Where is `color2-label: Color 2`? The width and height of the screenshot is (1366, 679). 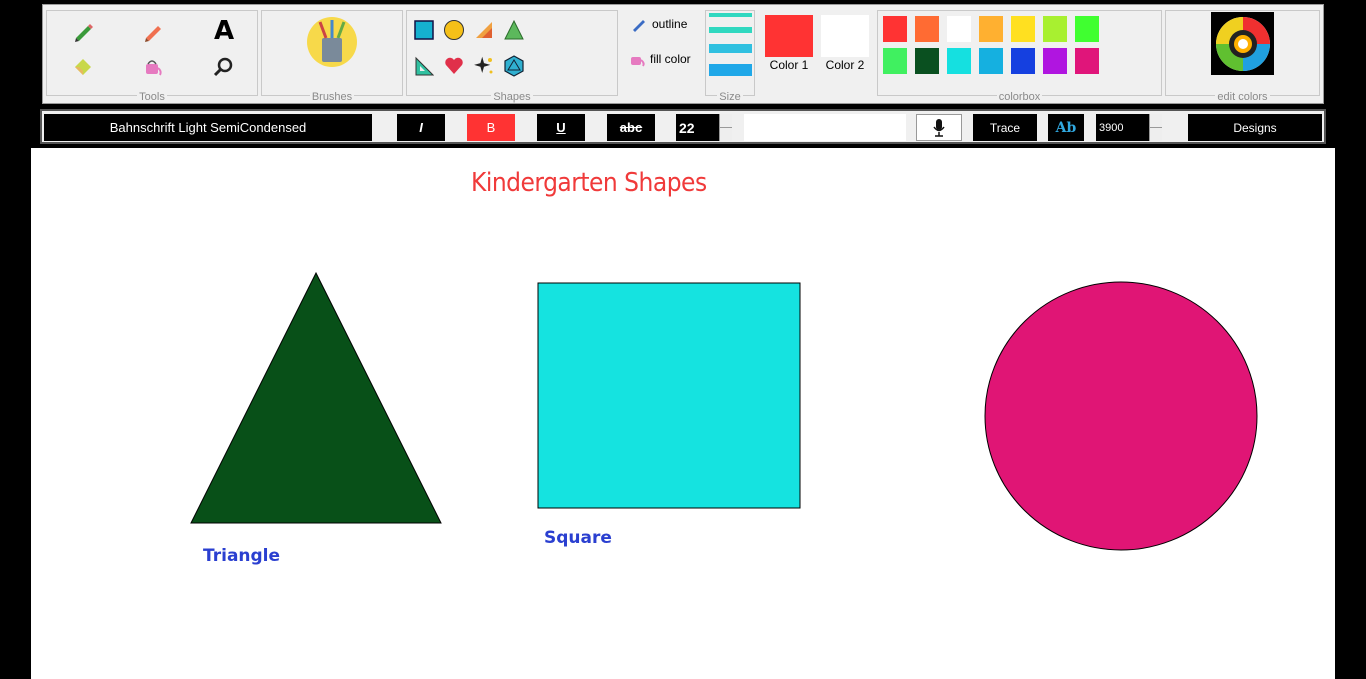
color2-label: Color 2 is located at coordinates (845, 65).